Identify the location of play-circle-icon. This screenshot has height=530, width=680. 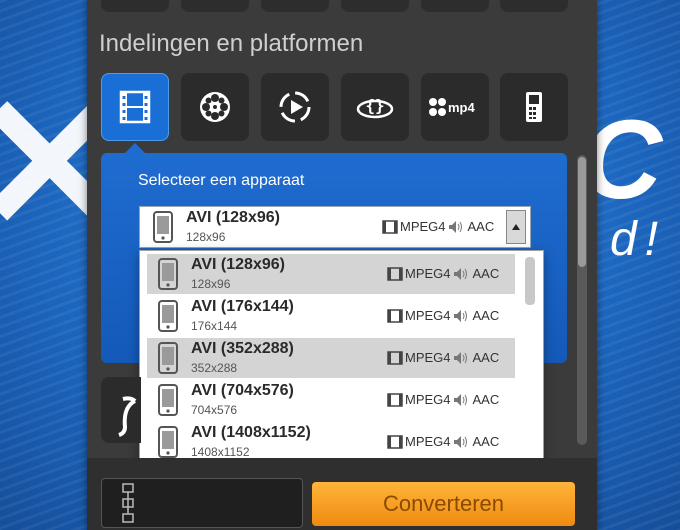
(295, 107).